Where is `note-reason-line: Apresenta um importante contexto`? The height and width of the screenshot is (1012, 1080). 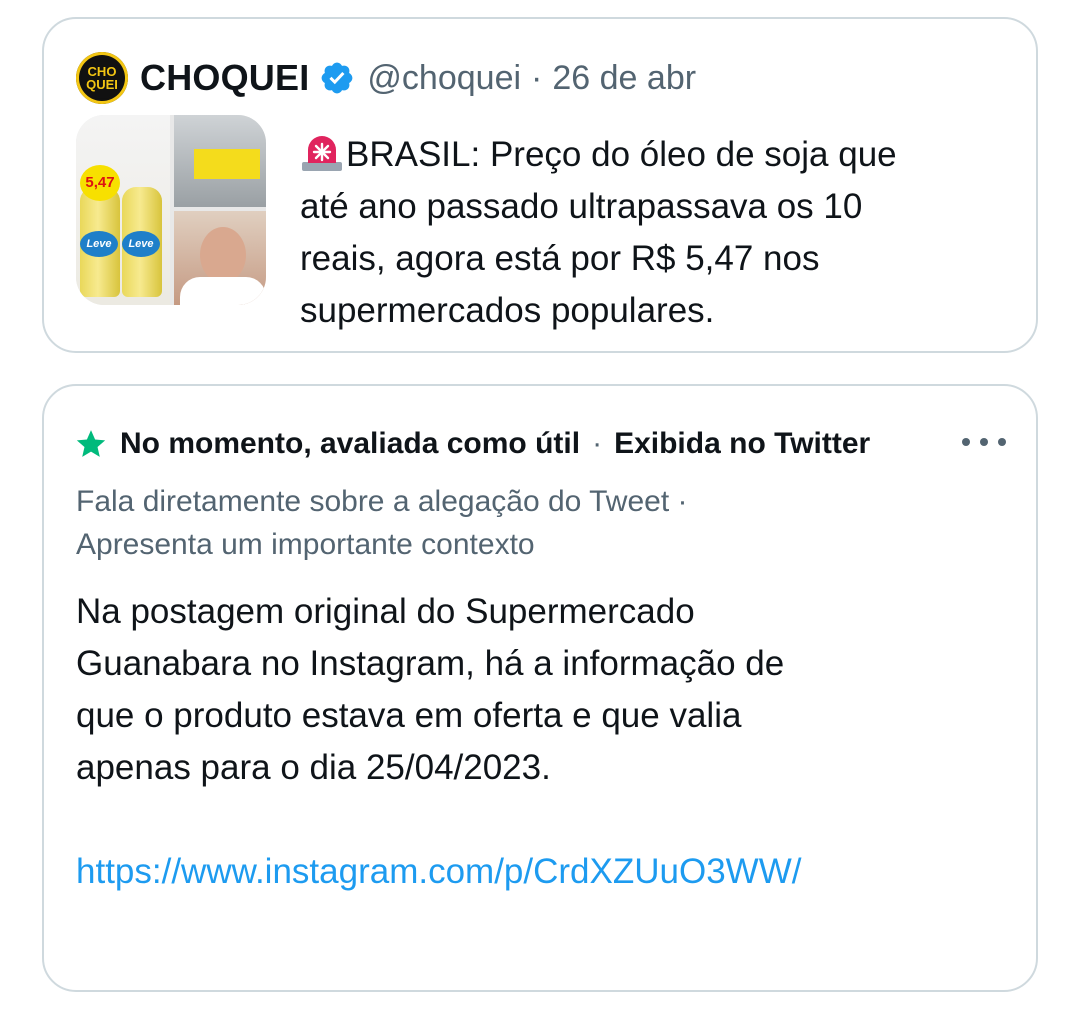
note-reason-line: Apresenta um importante contexto is located at coordinates (305, 544).